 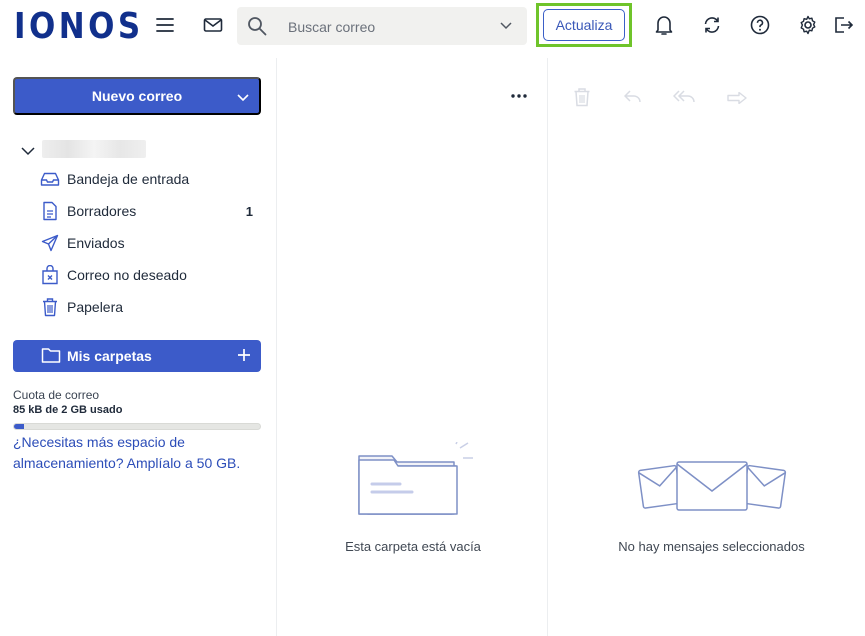 What do you see at coordinates (519, 95) in the screenshot?
I see `more-options-icon` at bounding box center [519, 95].